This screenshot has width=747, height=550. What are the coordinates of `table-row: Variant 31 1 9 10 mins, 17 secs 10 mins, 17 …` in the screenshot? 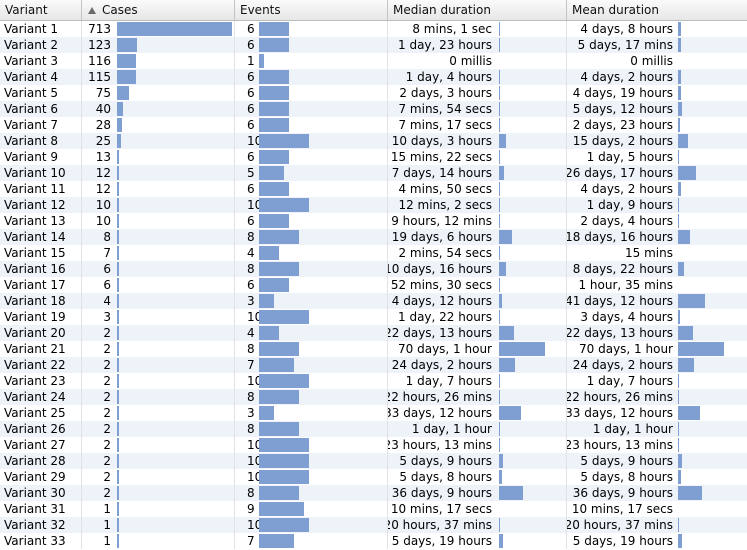 It's located at (373, 509).